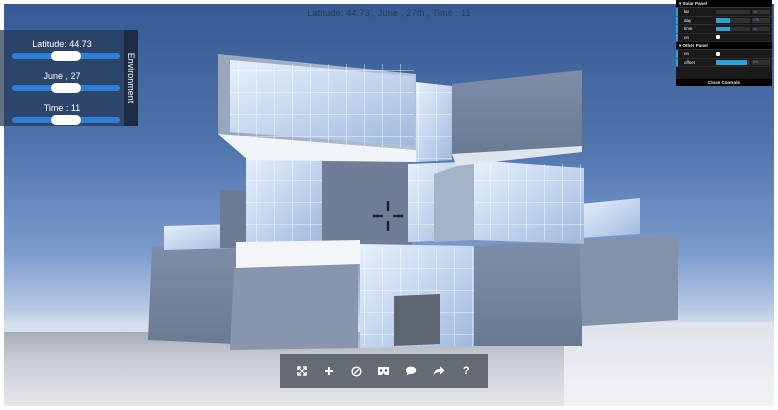 The image size is (778, 410). I want to click on day-label: day, so click(688, 20).